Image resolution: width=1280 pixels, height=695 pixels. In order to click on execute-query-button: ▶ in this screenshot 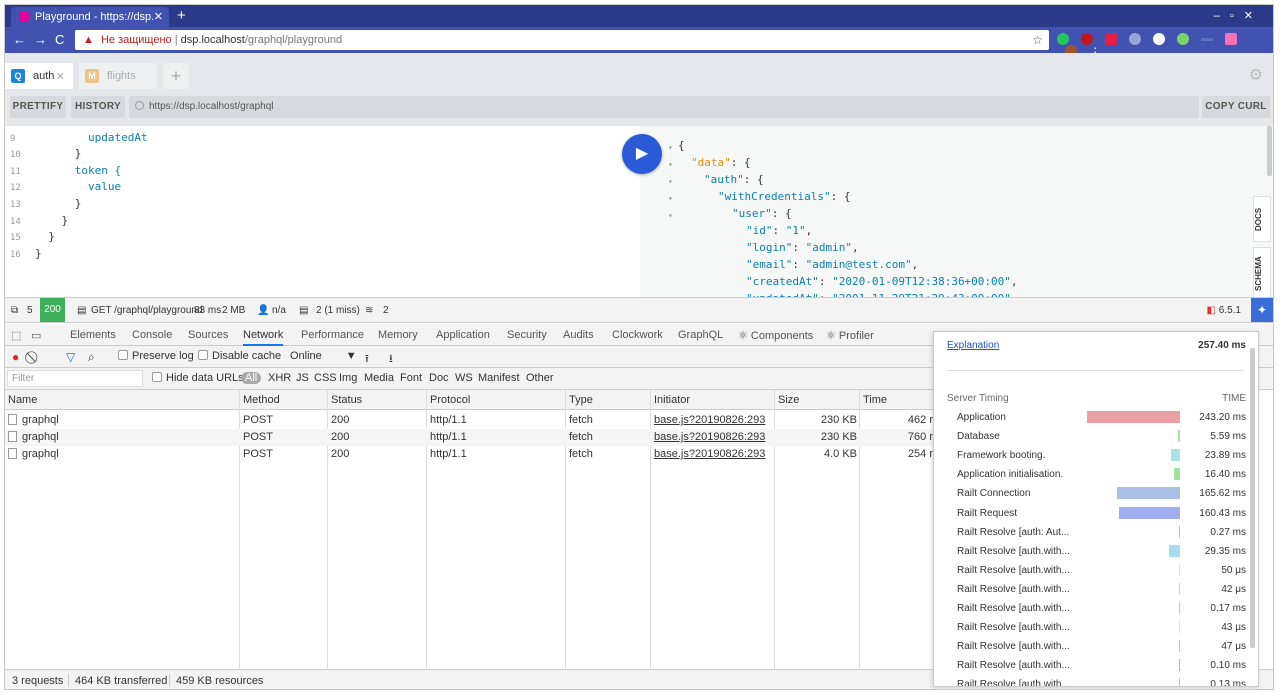, I will do `click(642, 154)`.